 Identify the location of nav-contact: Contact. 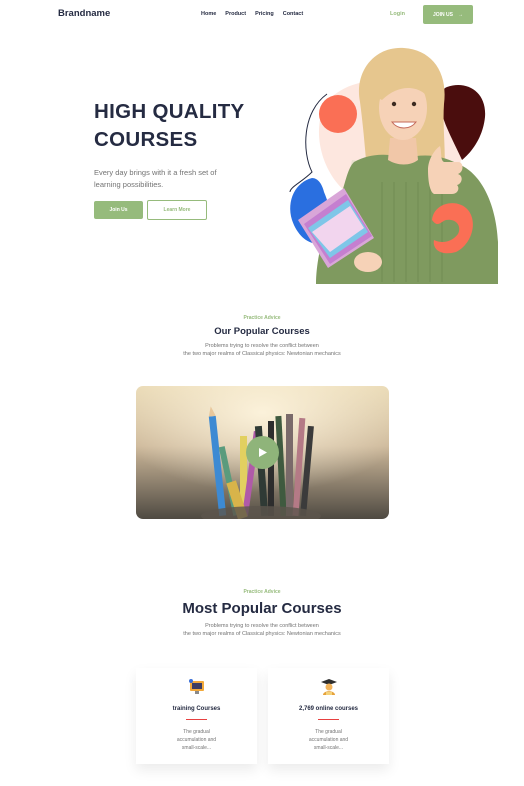
(293, 14).